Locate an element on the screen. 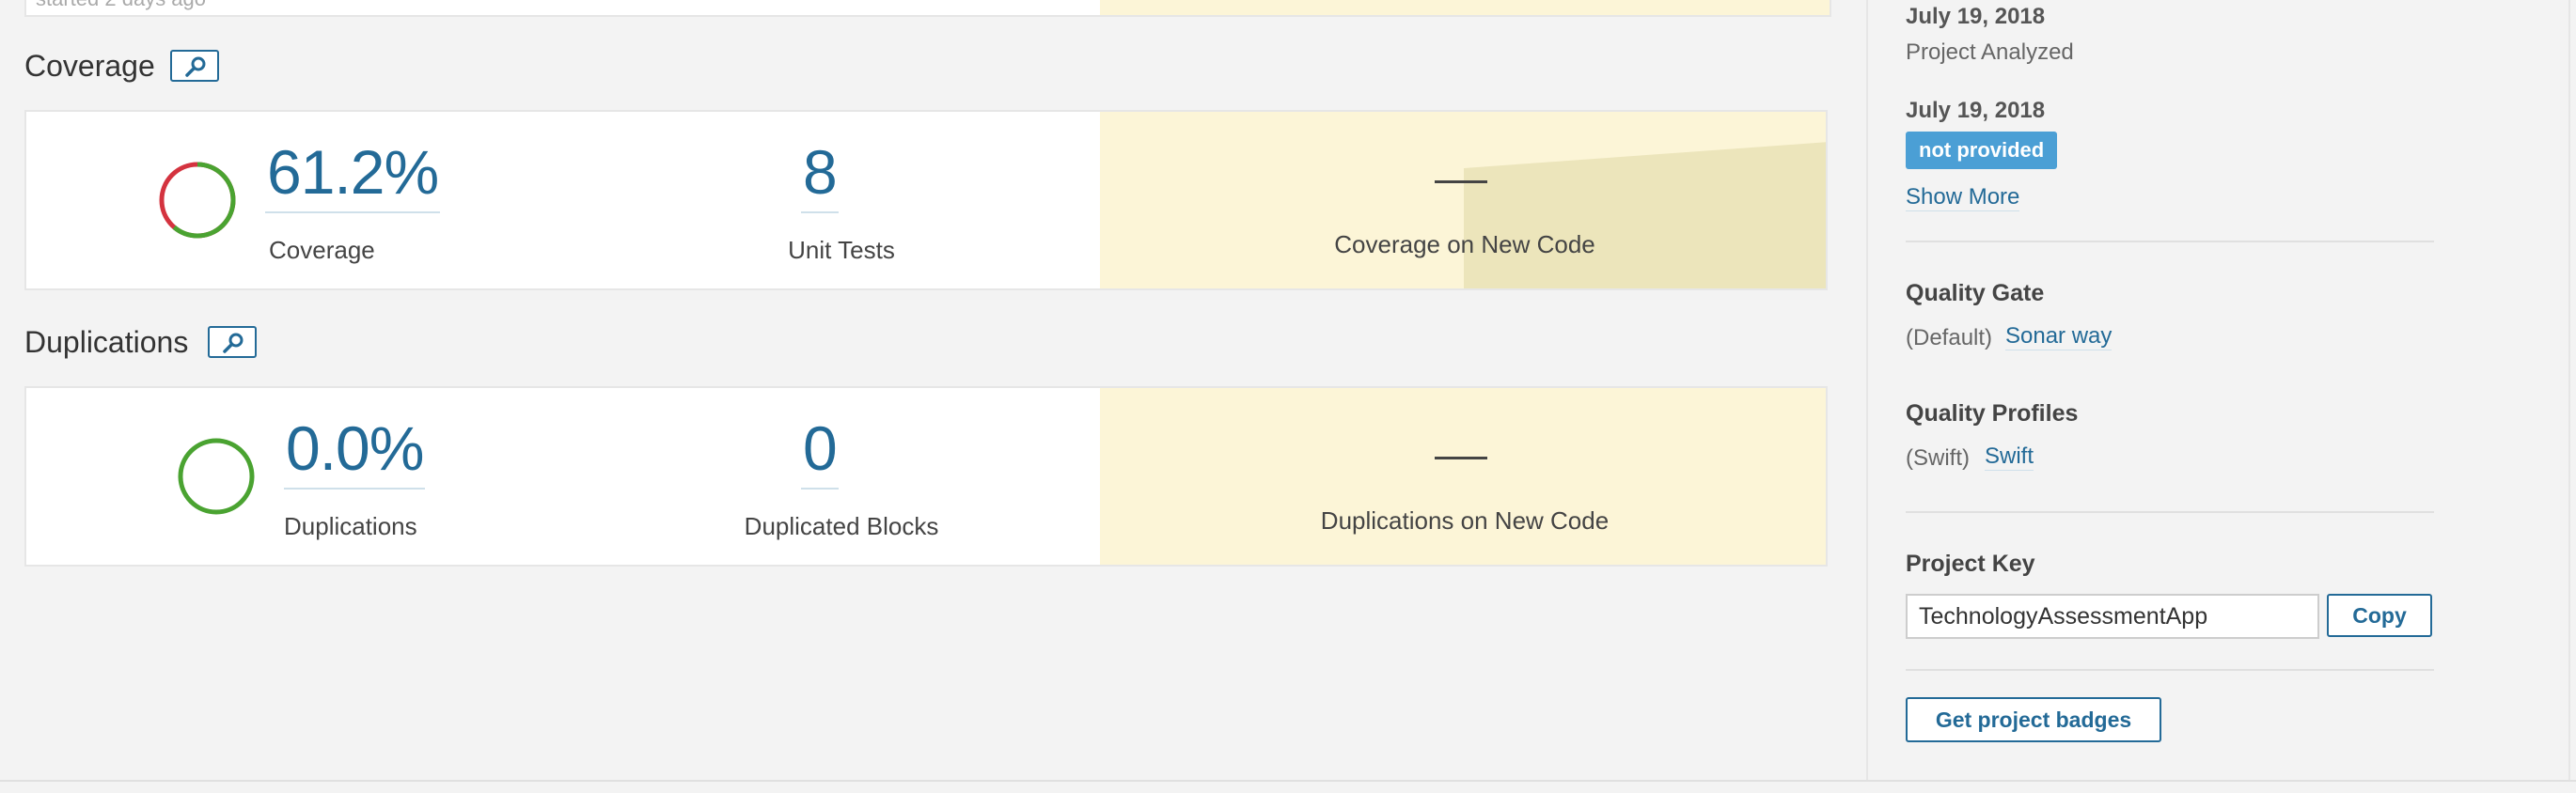 Image resolution: width=2576 pixels, height=793 pixels. duplicated-blocks-value-link: 0 is located at coordinates (820, 450).